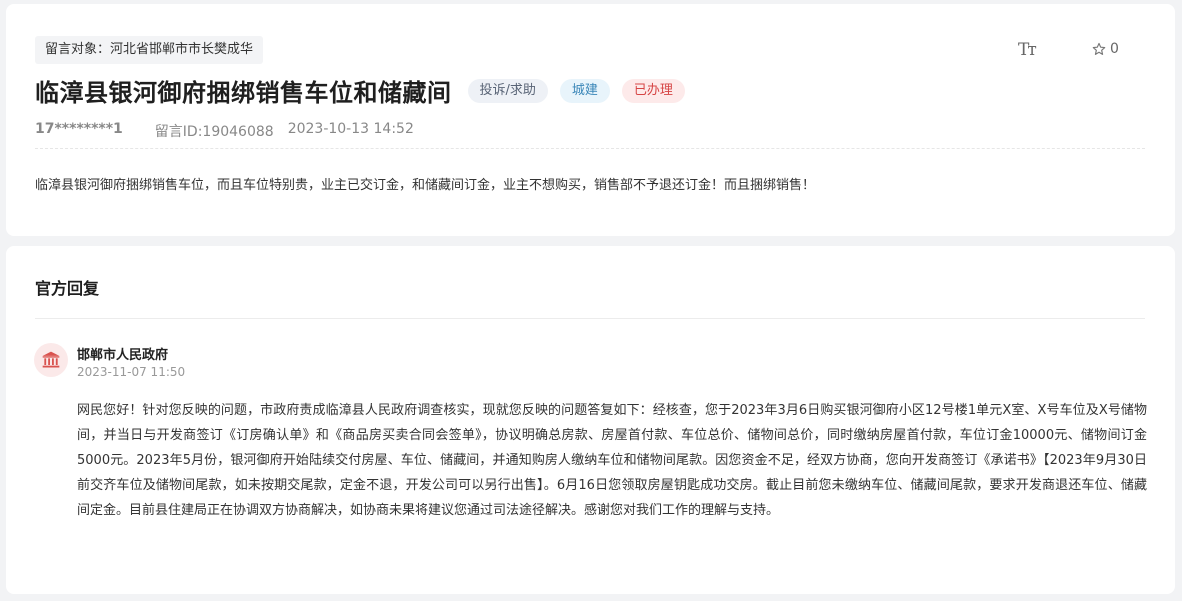 The height and width of the screenshot is (601, 1182). I want to click on reply-org-name: 邯郸市人民政府, so click(123, 355).